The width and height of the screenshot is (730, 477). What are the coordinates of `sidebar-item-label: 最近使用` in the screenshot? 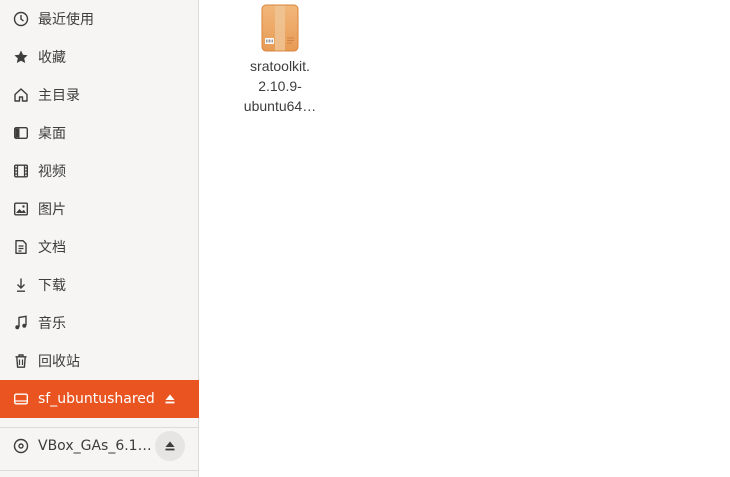 It's located at (66, 20).